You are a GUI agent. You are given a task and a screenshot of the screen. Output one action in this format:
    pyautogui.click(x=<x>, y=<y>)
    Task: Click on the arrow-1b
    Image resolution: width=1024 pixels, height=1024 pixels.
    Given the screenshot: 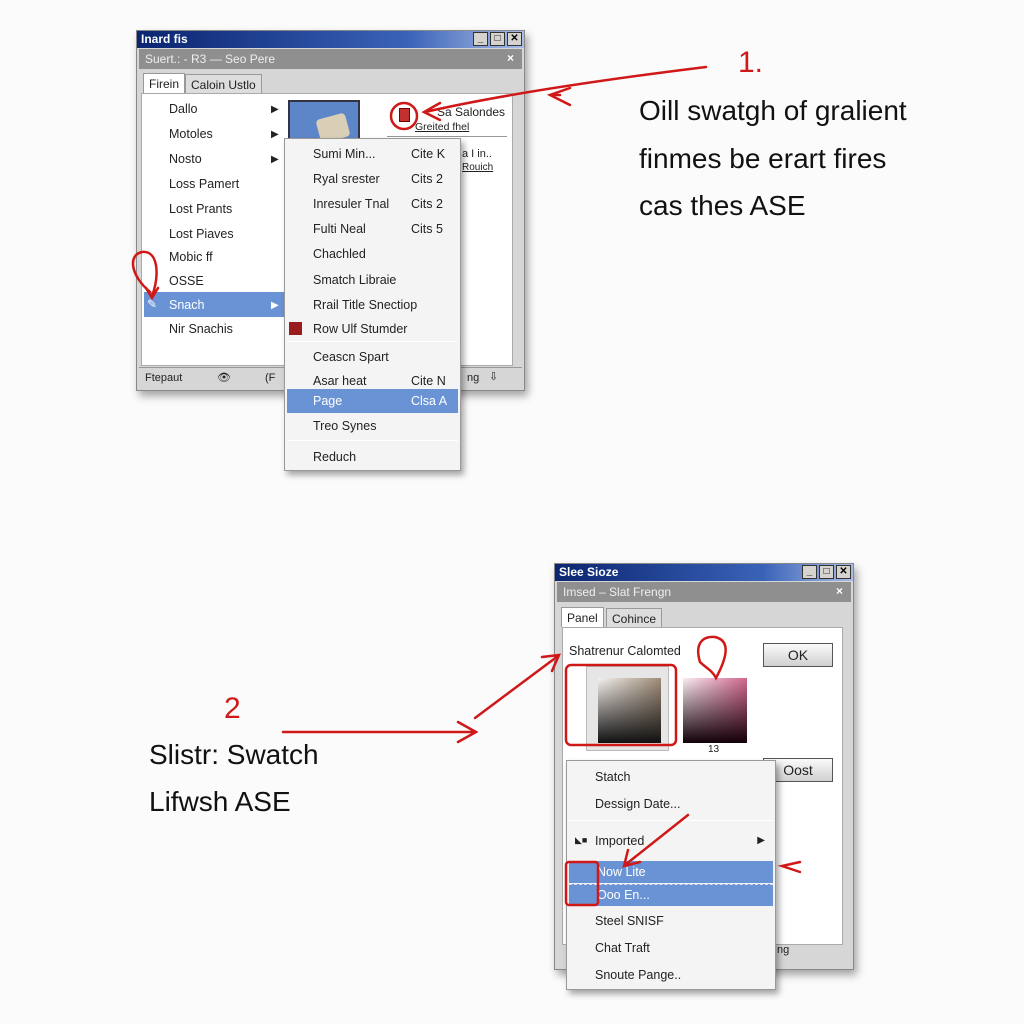 What is the action you would take?
    pyautogui.click(x=559, y=96)
    